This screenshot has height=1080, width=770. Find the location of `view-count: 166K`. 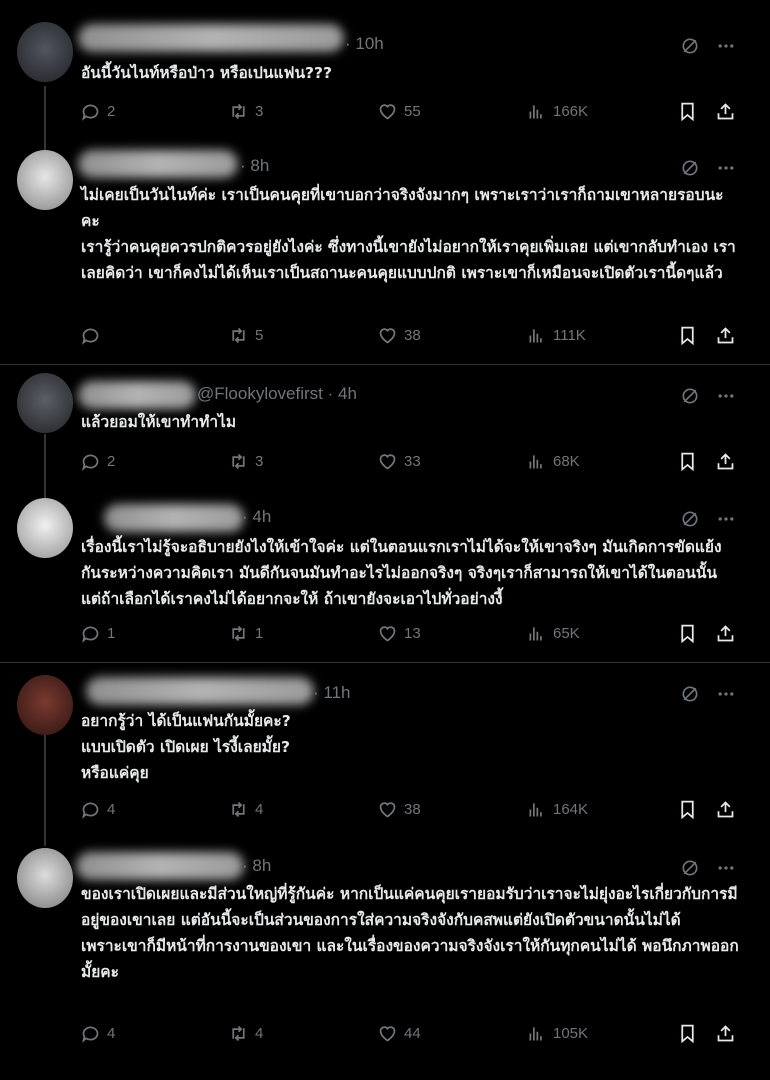

view-count: 166K is located at coordinates (571, 111).